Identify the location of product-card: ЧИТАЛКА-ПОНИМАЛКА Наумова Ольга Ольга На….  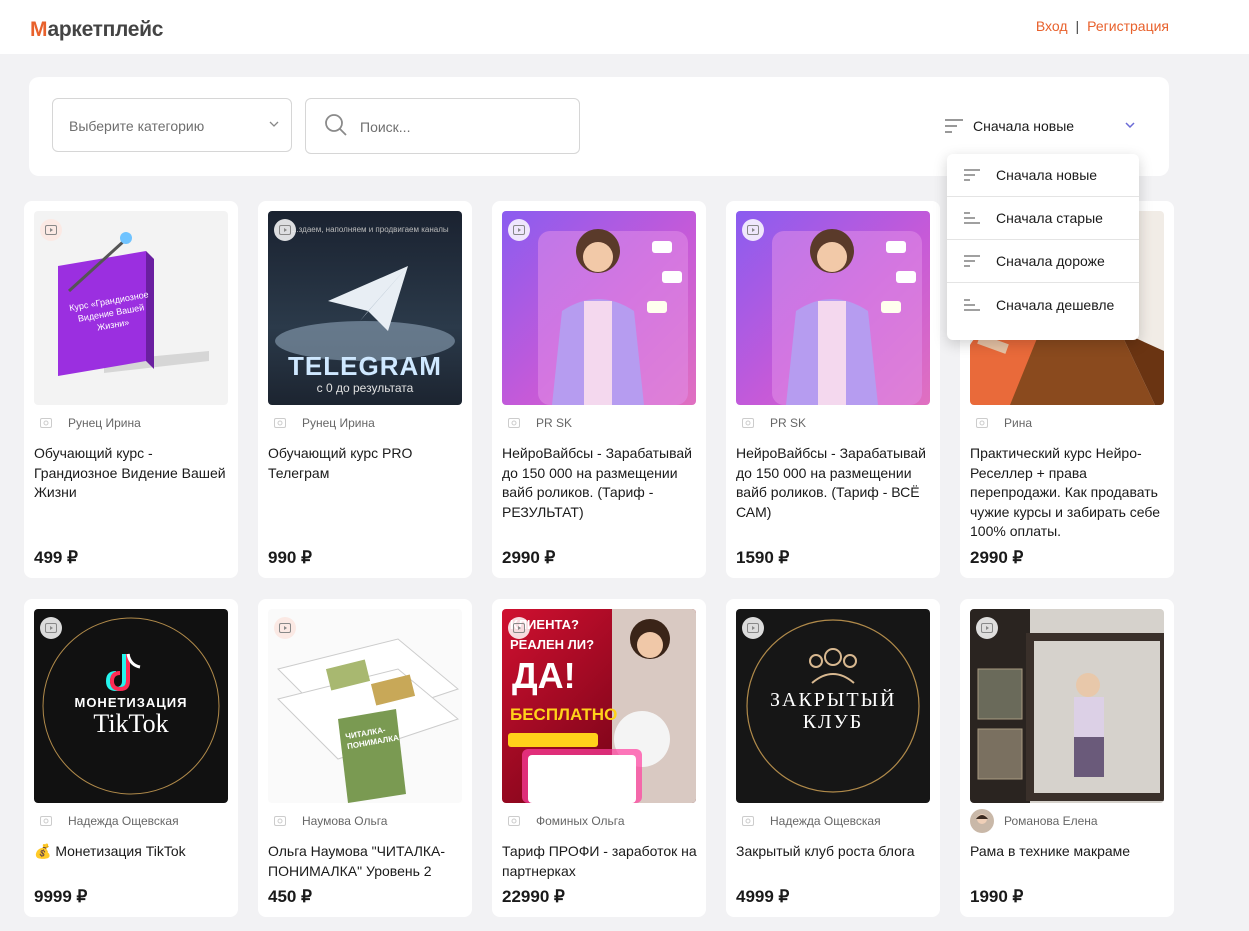
(365, 758).